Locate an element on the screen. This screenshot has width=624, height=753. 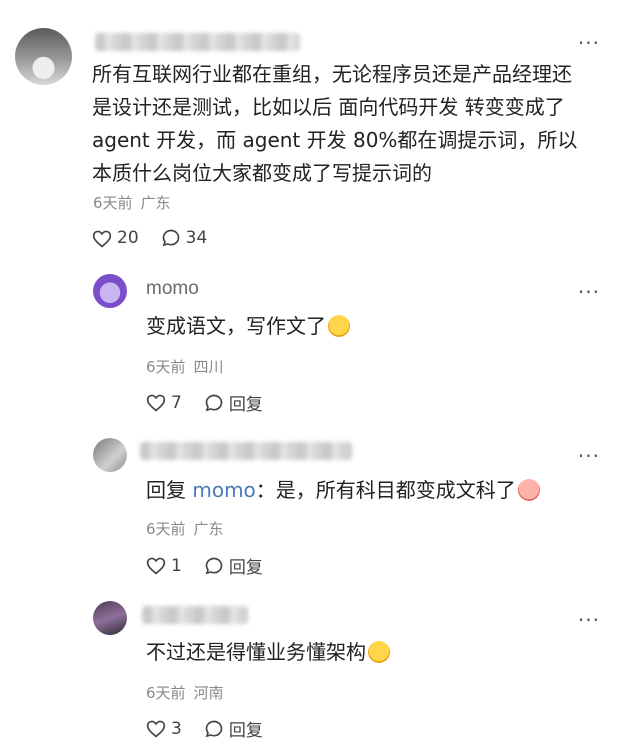
like-count: 3 is located at coordinates (176, 728).